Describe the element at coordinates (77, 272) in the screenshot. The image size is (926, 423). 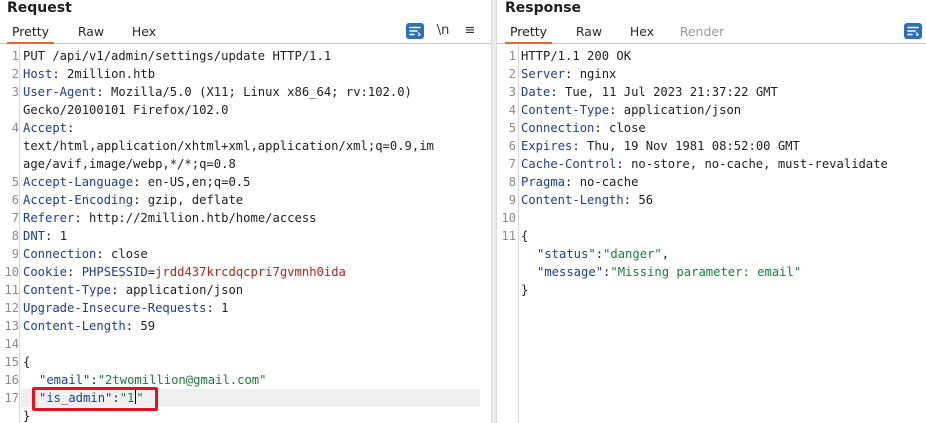
I see `header-value` at that location.